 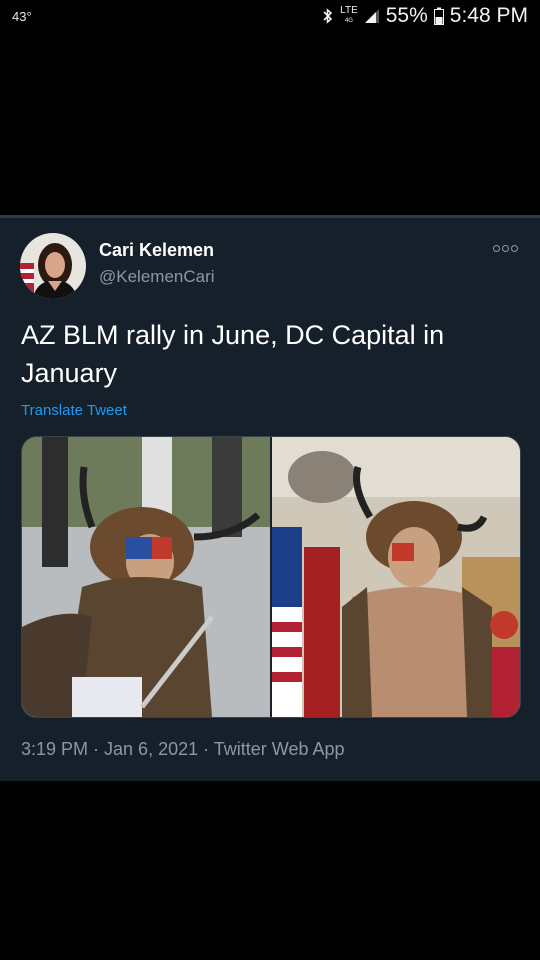 I want to click on clock: 5:48 PM, so click(x=488, y=15).